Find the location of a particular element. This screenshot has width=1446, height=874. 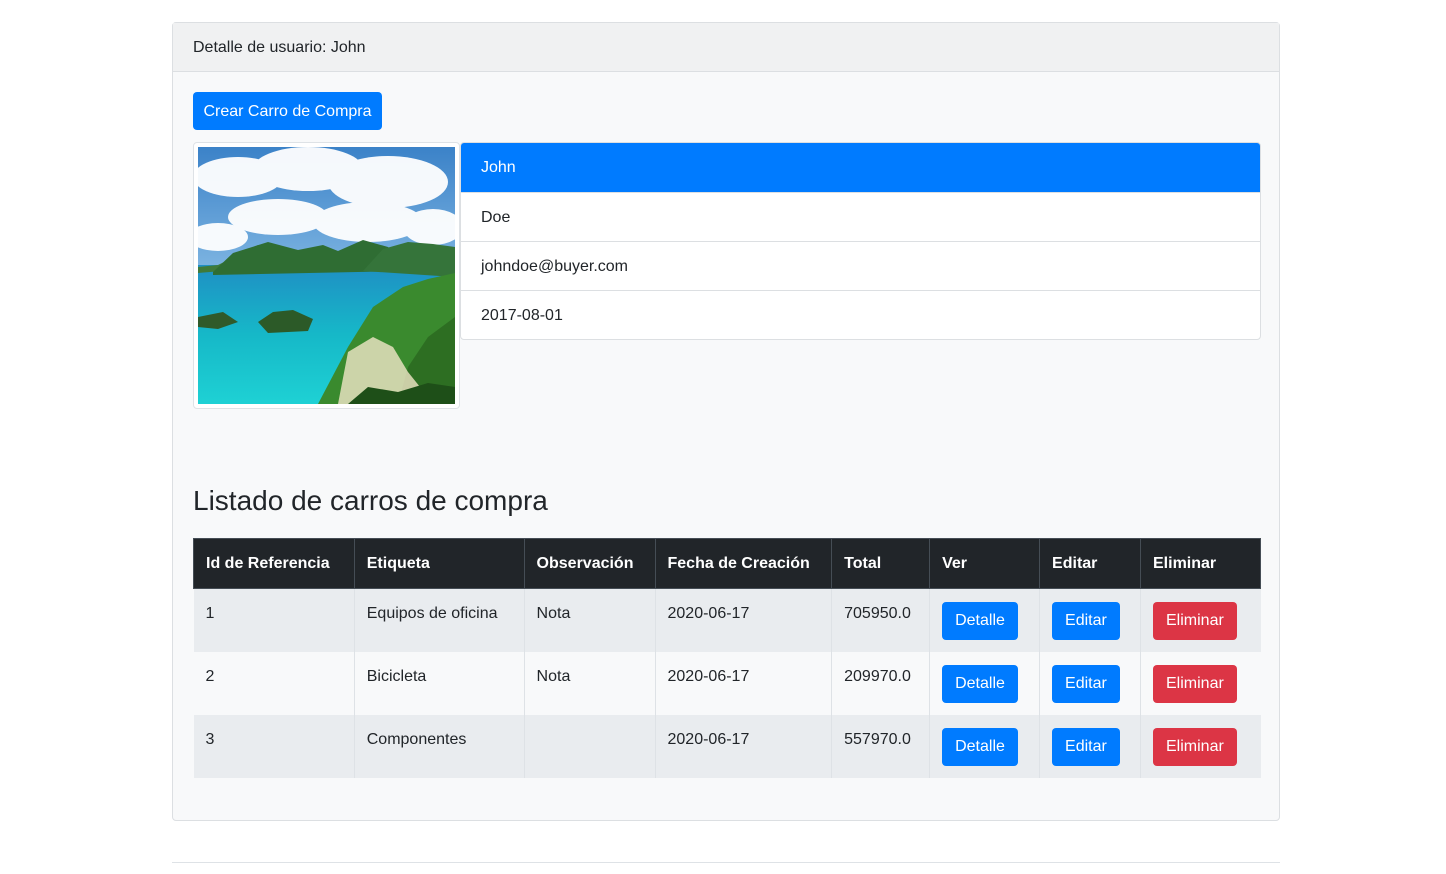

user-info-list: John Doe johndoe@buyer.com 2017-08-01 is located at coordinates (860, 241).